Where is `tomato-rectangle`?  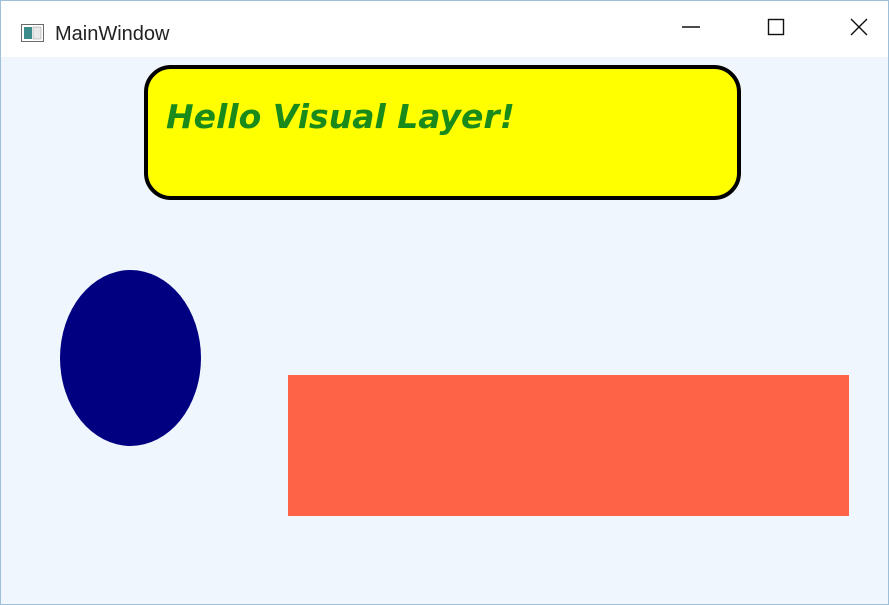 tomato-rectangle is located at coordinates (568, 445).